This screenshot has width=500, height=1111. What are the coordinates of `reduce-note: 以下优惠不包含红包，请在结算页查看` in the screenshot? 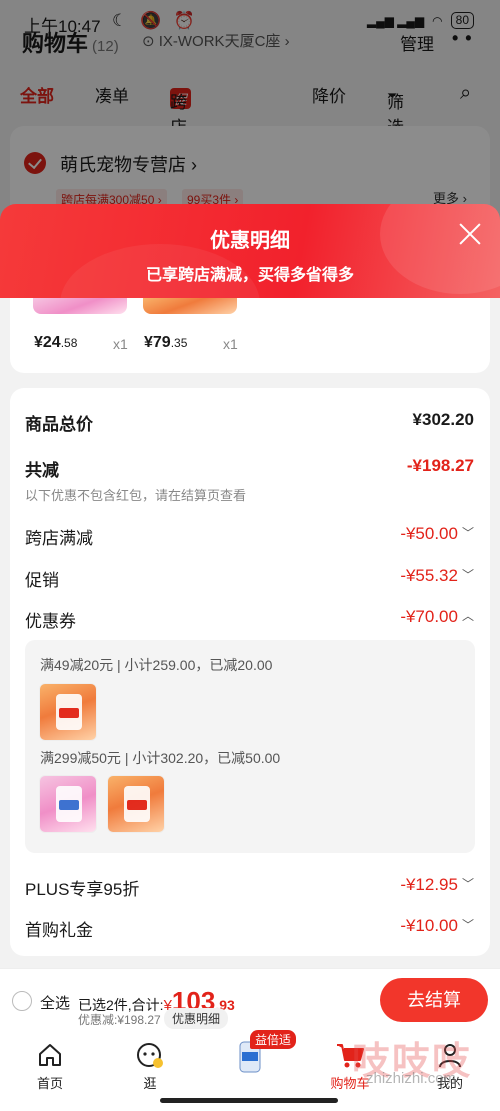 It's located at (136, 495).